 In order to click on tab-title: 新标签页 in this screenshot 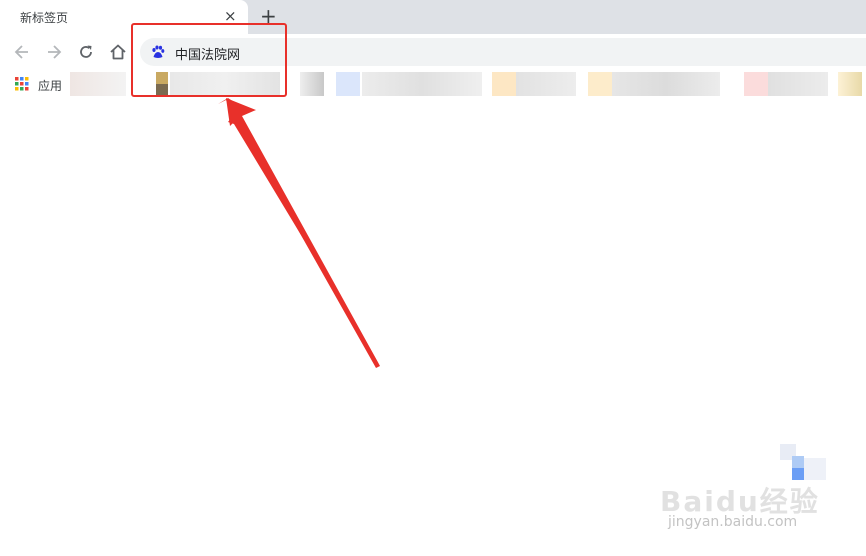, I will do `click(44, 18)`.